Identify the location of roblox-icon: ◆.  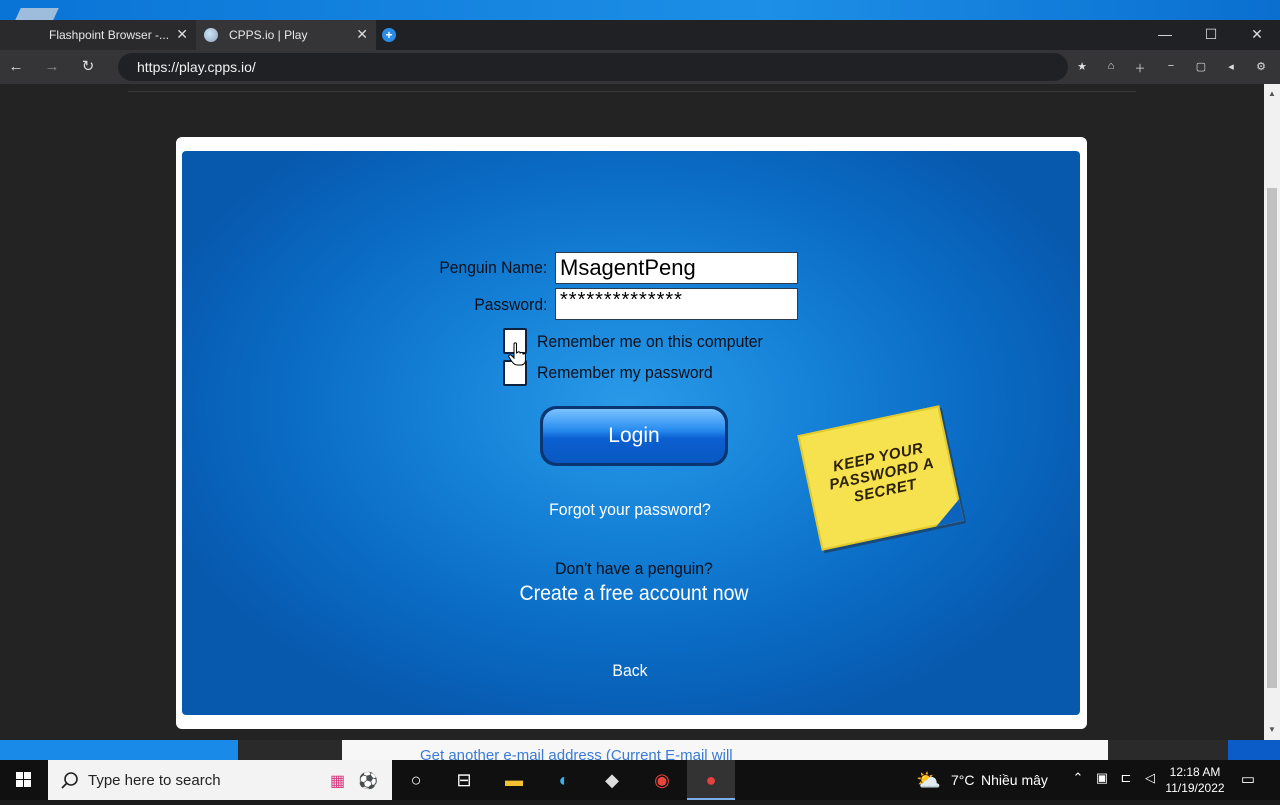
(612, 780).